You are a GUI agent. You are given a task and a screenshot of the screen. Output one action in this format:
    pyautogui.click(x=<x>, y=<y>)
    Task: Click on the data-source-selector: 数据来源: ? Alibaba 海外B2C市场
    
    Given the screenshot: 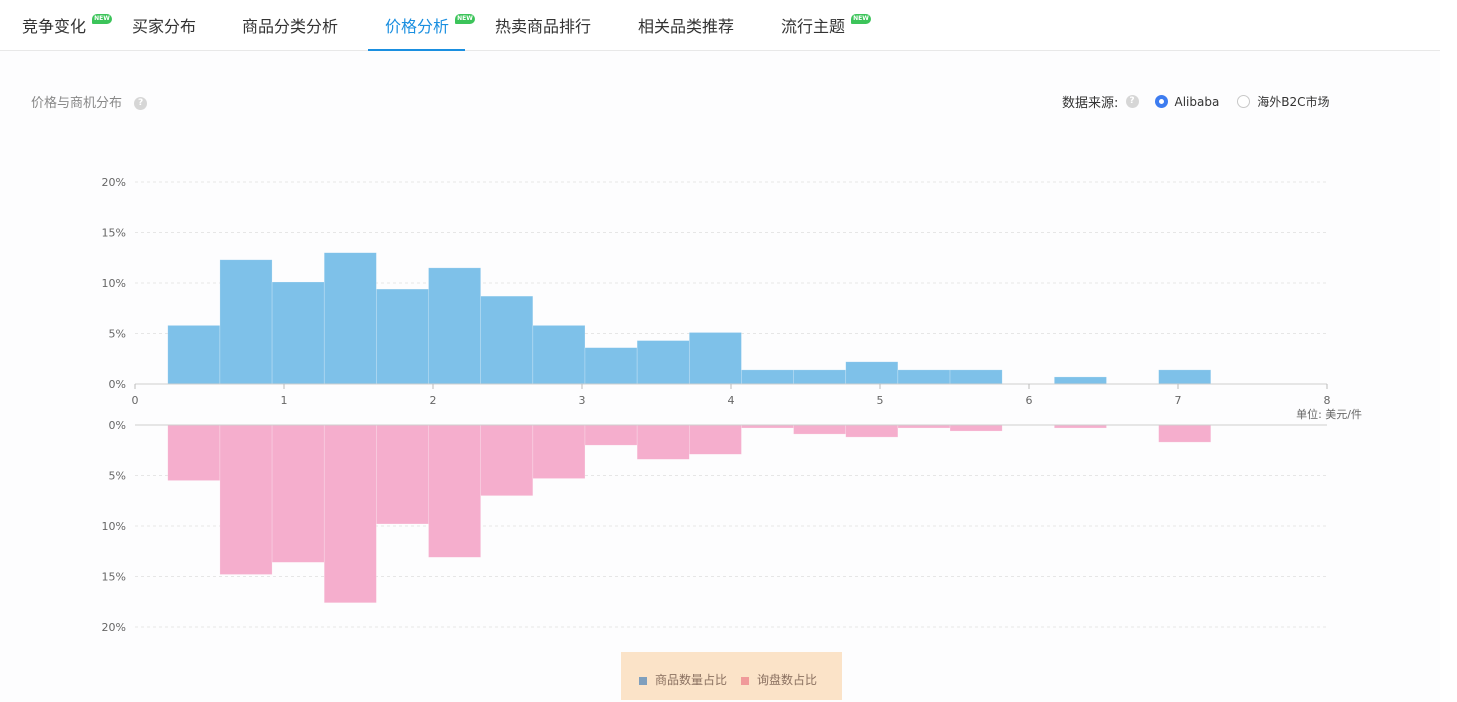 What is the action you would take?
    pyautogui.click(x=1196, y=102)
    